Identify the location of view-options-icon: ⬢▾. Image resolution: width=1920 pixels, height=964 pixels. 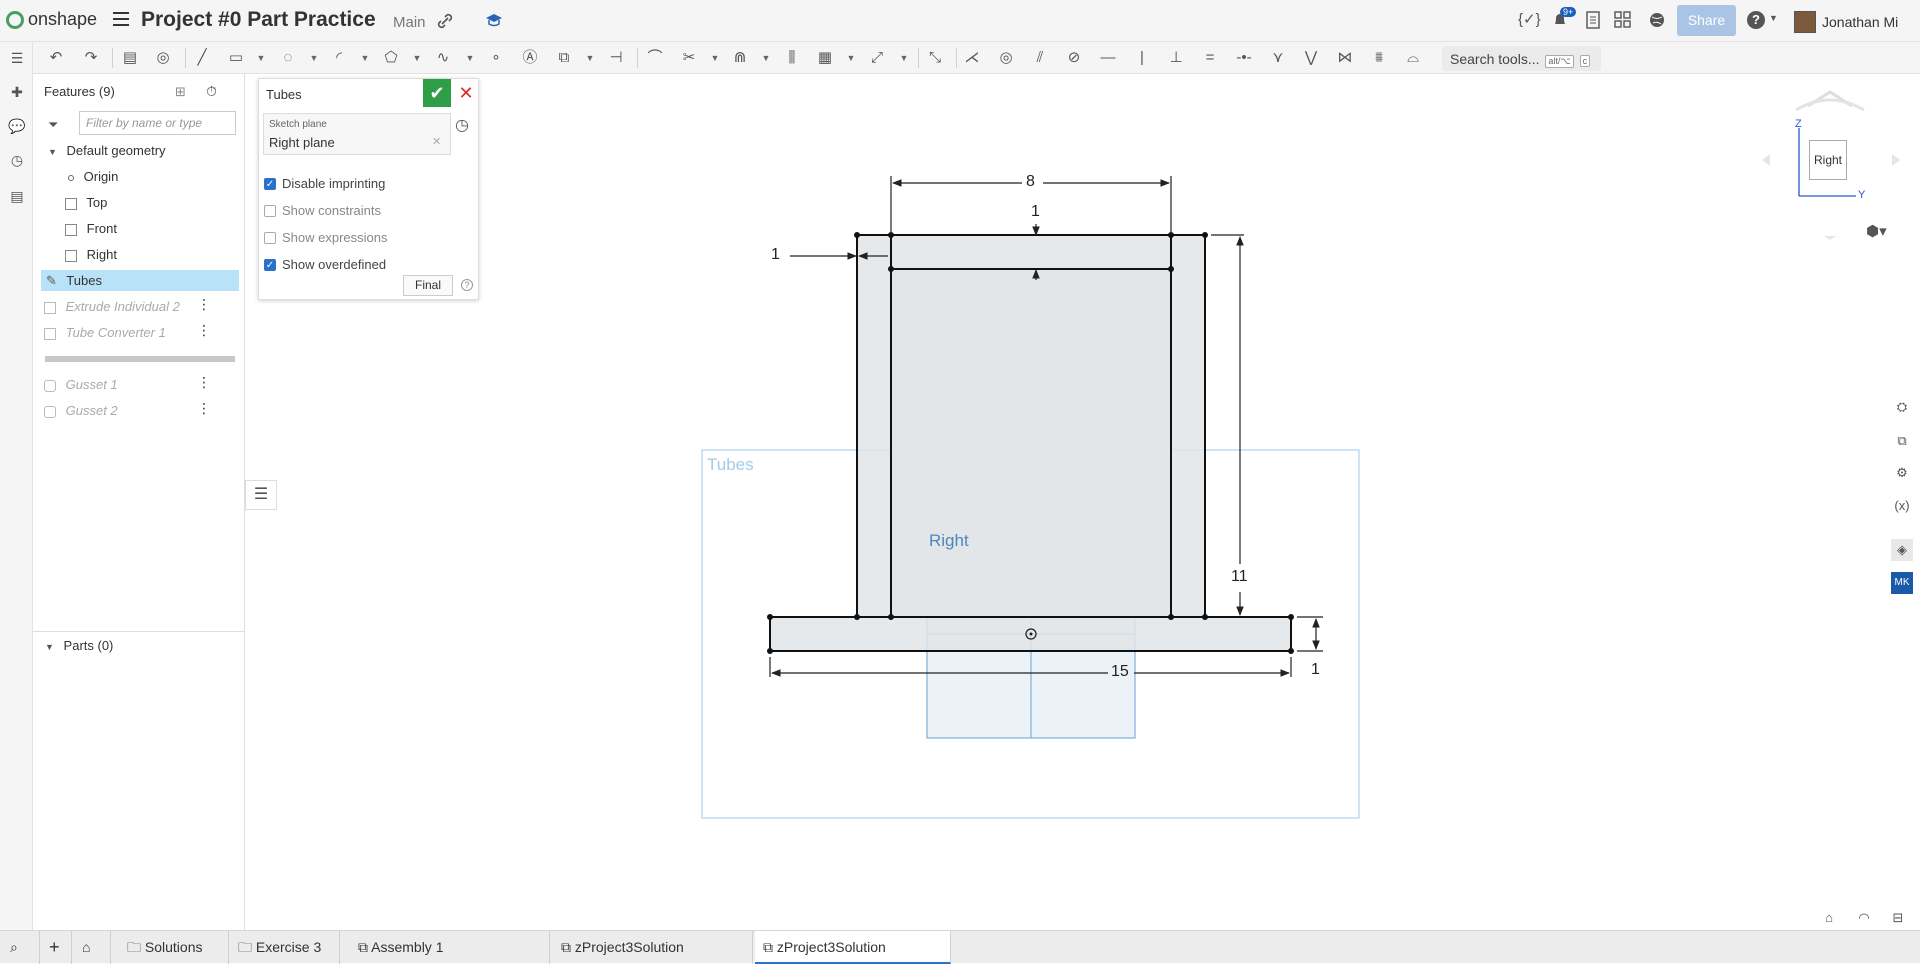
(1876, 231).